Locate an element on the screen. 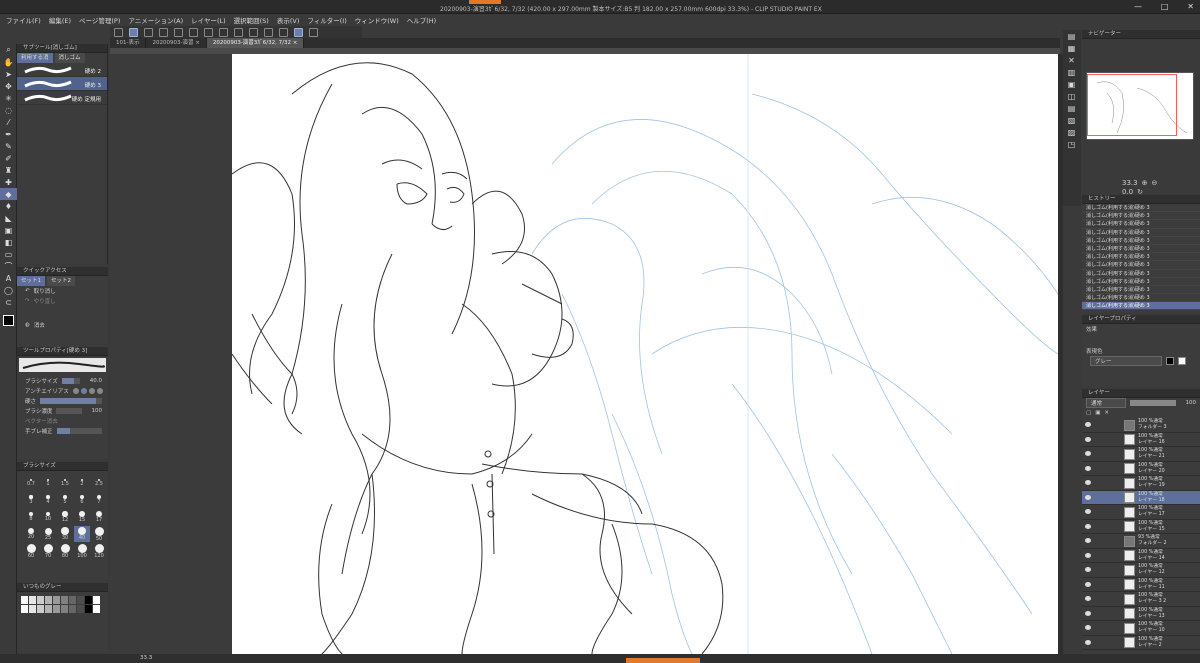 This screenshot has width=1200, height=663. gradient-icon: ▣ is located at coordinates (8, 230).